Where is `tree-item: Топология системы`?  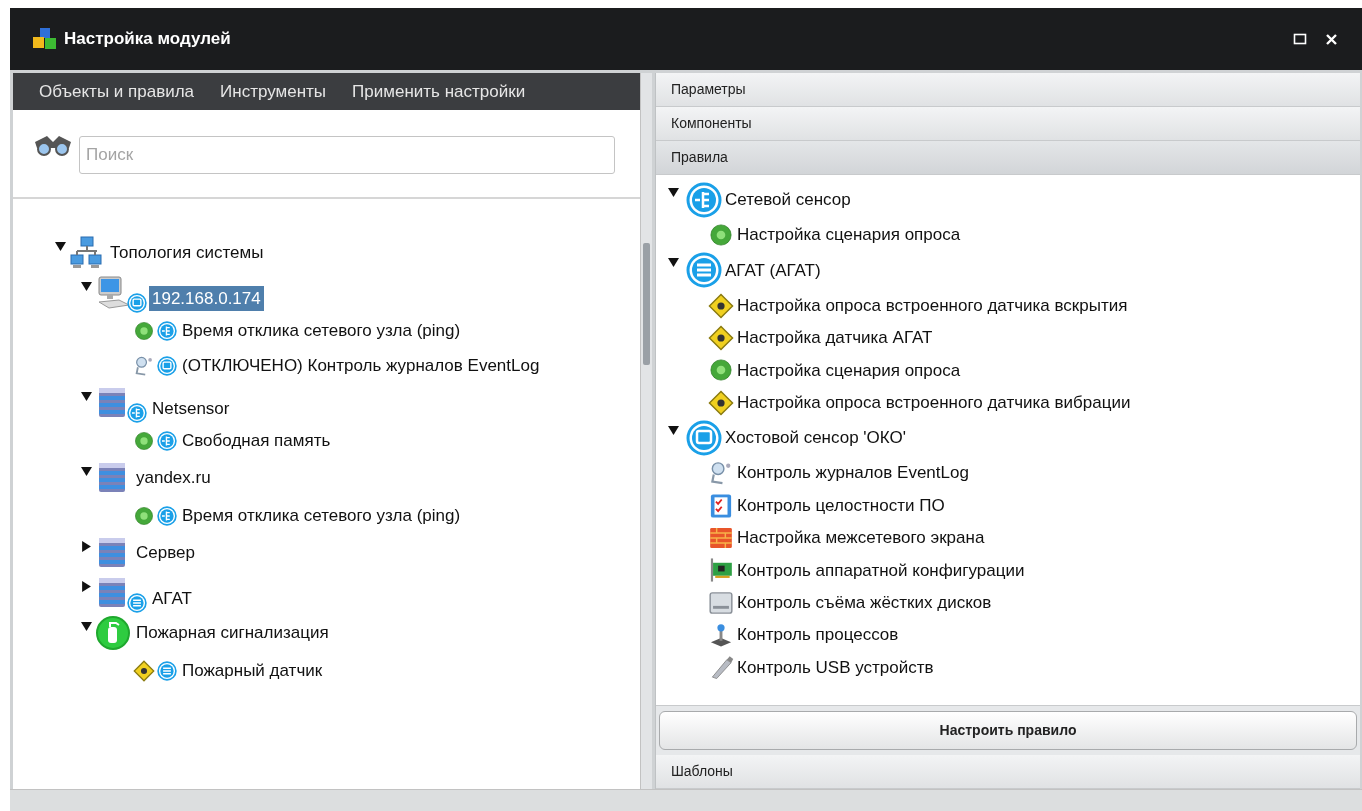 tree-item: Топология системы is located at coordinates (187, 253).